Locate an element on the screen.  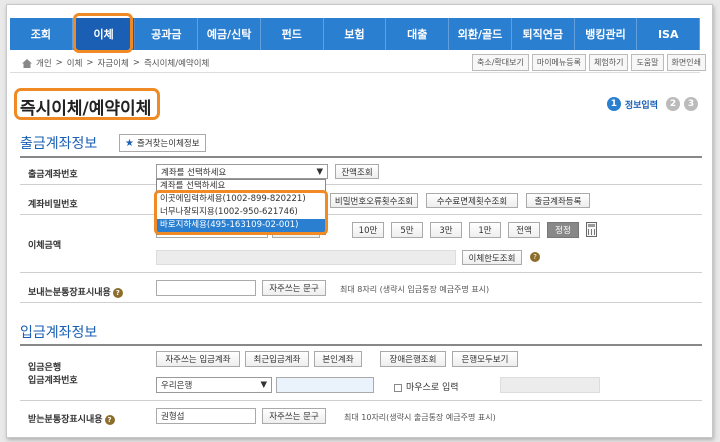
nav-item-forex: 외환/골드 is located at coordinates (480, 34).